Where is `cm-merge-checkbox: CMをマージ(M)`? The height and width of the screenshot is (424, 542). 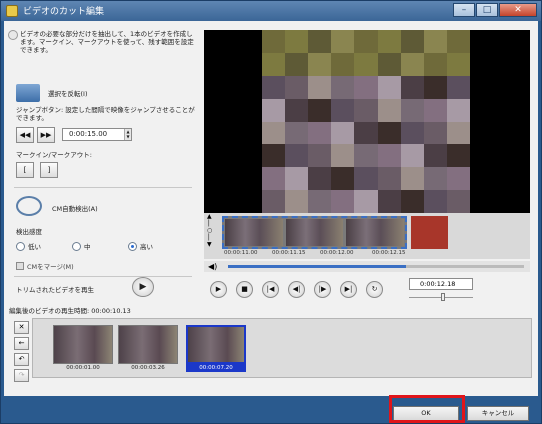 cm-merge-checkbox: CMをマージ(M) is located at coordinates (45, 266).